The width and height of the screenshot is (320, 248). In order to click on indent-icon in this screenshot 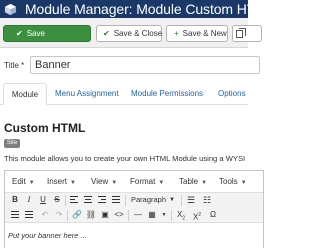, I will do `click(29, 215)`.